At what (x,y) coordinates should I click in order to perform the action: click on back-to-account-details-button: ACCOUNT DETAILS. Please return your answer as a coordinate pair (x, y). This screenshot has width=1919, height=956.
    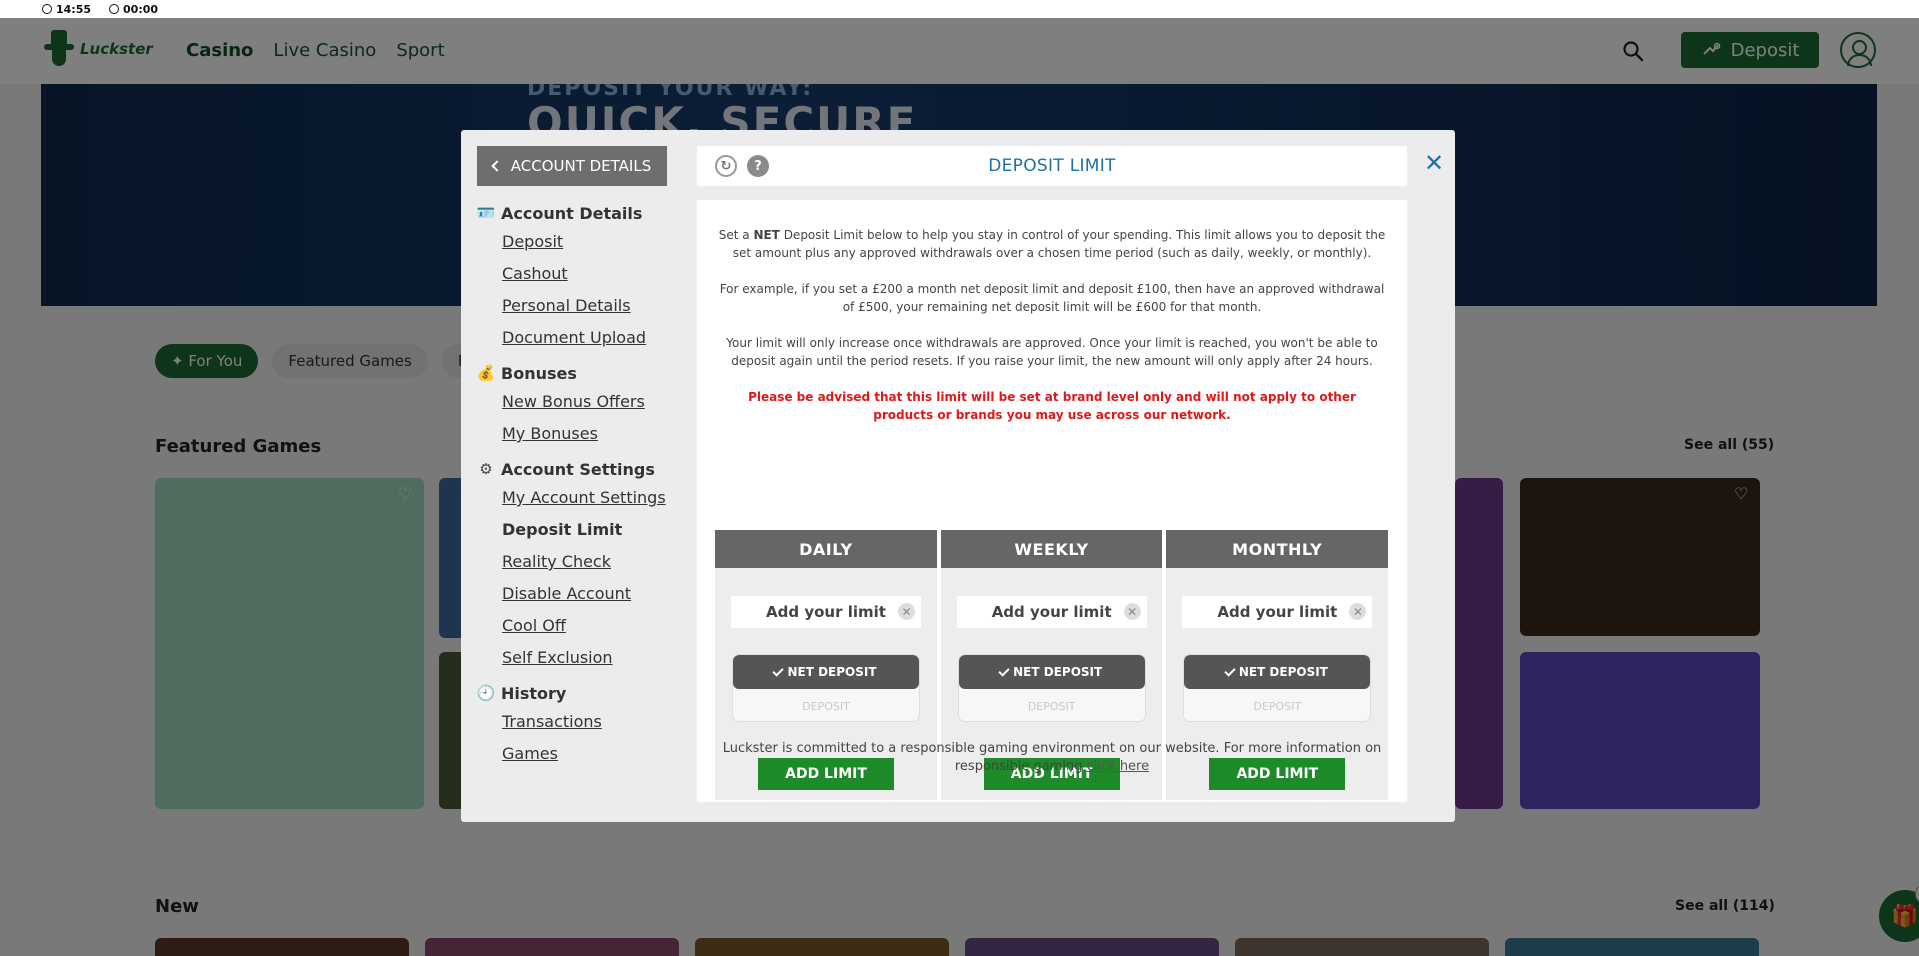
    Looking at the image, I should click on (572, 166).